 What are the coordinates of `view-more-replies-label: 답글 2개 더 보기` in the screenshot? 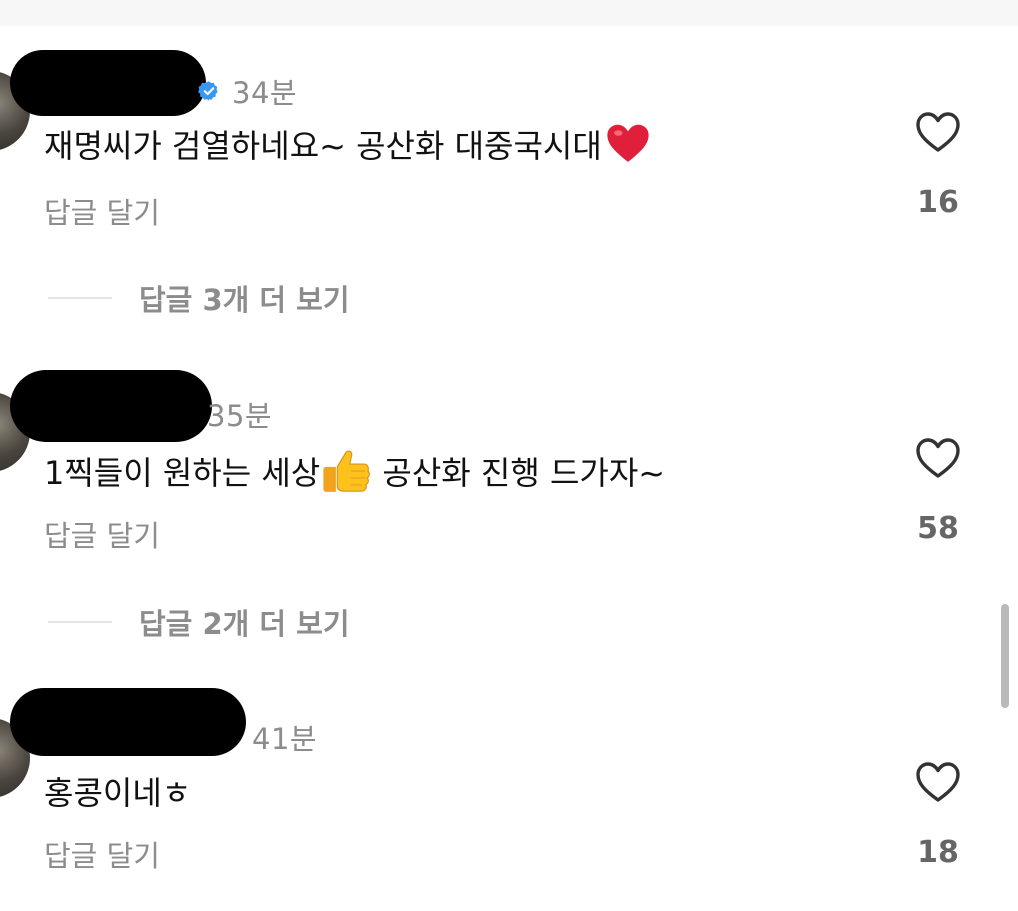 It's located at (244, 624).